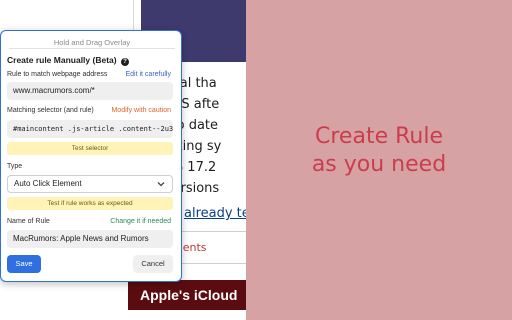  I want to click on drag-handle-title: Hold and Drag Overlay, so click(92, 42).